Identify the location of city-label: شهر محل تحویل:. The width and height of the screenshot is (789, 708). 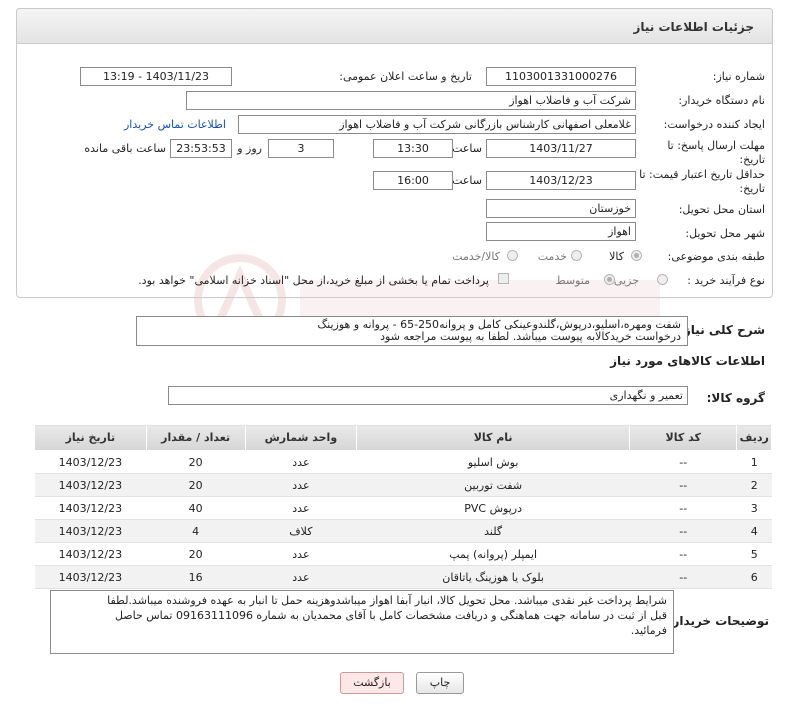
(725, 233).